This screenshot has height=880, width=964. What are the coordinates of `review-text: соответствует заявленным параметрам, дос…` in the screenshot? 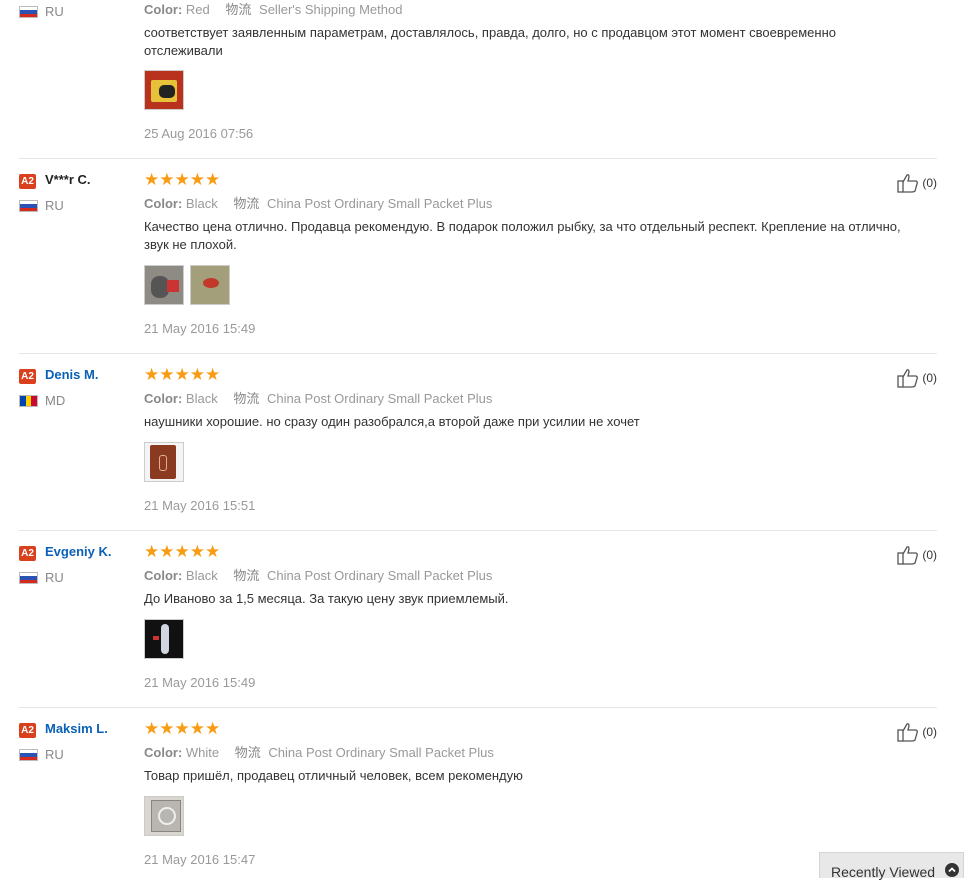 It's located at (490, 41).